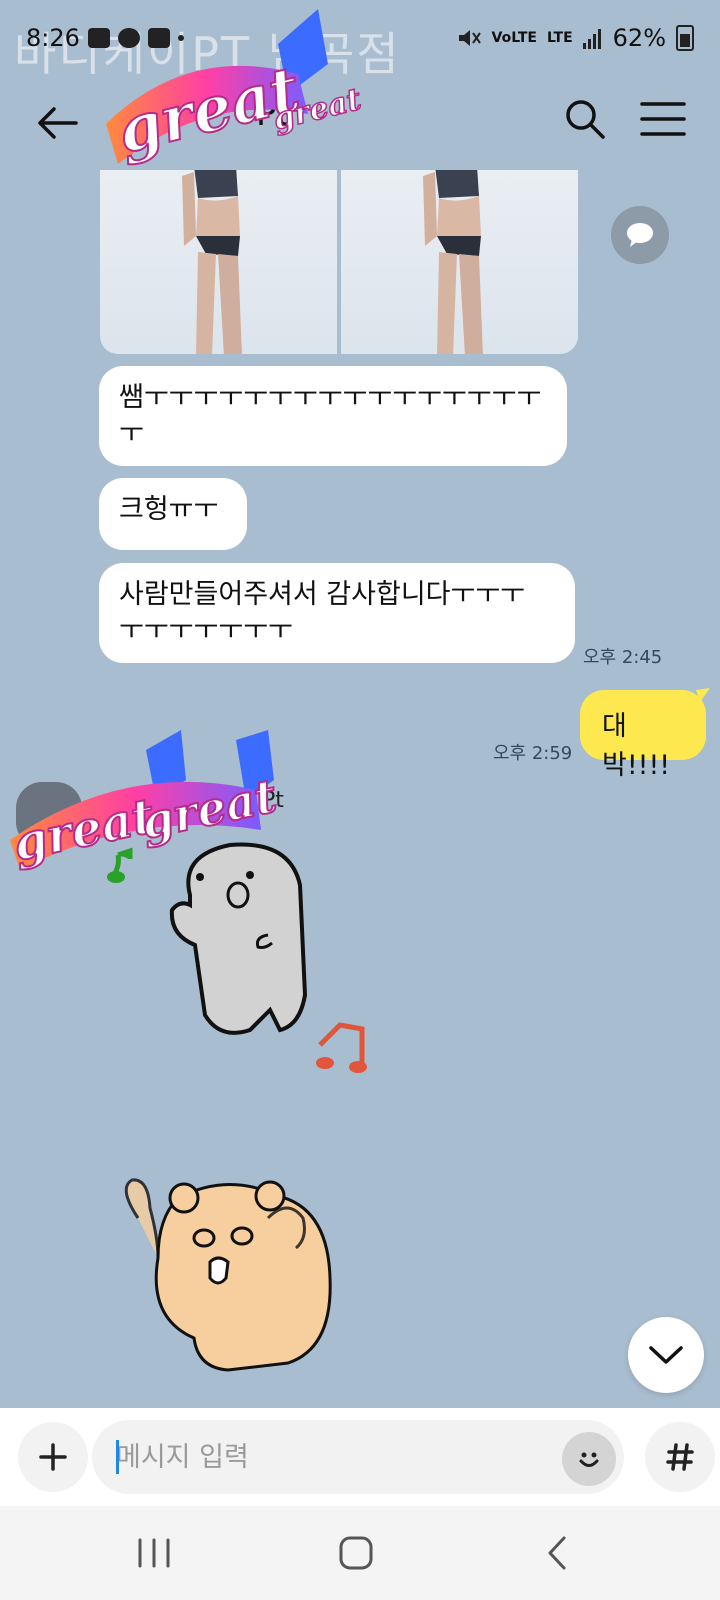  I want to click on message-input, so click(358, 1457).